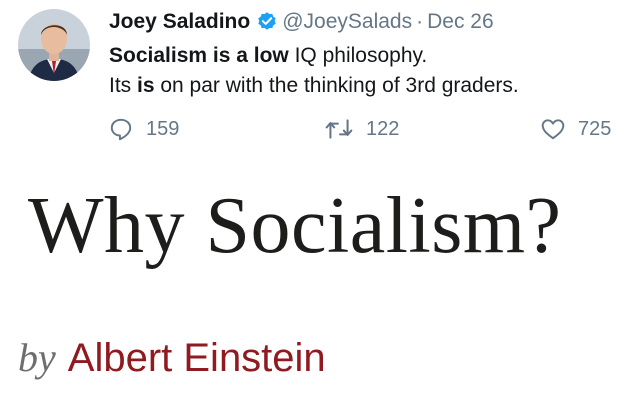  What do you see at coordinates (199, 55) in the screenshot?
I see `tweet-text-bold: Socialism is a low` at bounding box center [199, 55].